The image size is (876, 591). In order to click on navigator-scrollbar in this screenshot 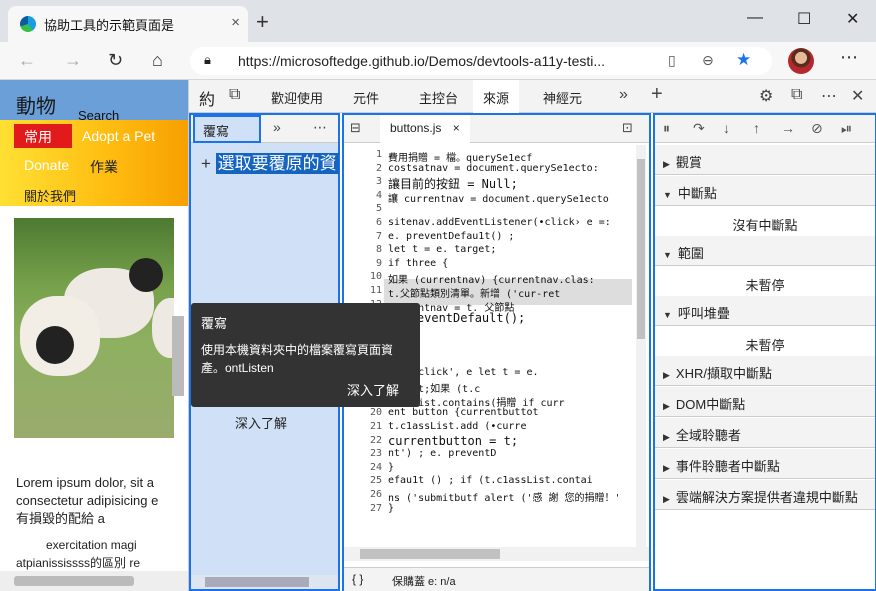, I will do `click(264, 582)`.